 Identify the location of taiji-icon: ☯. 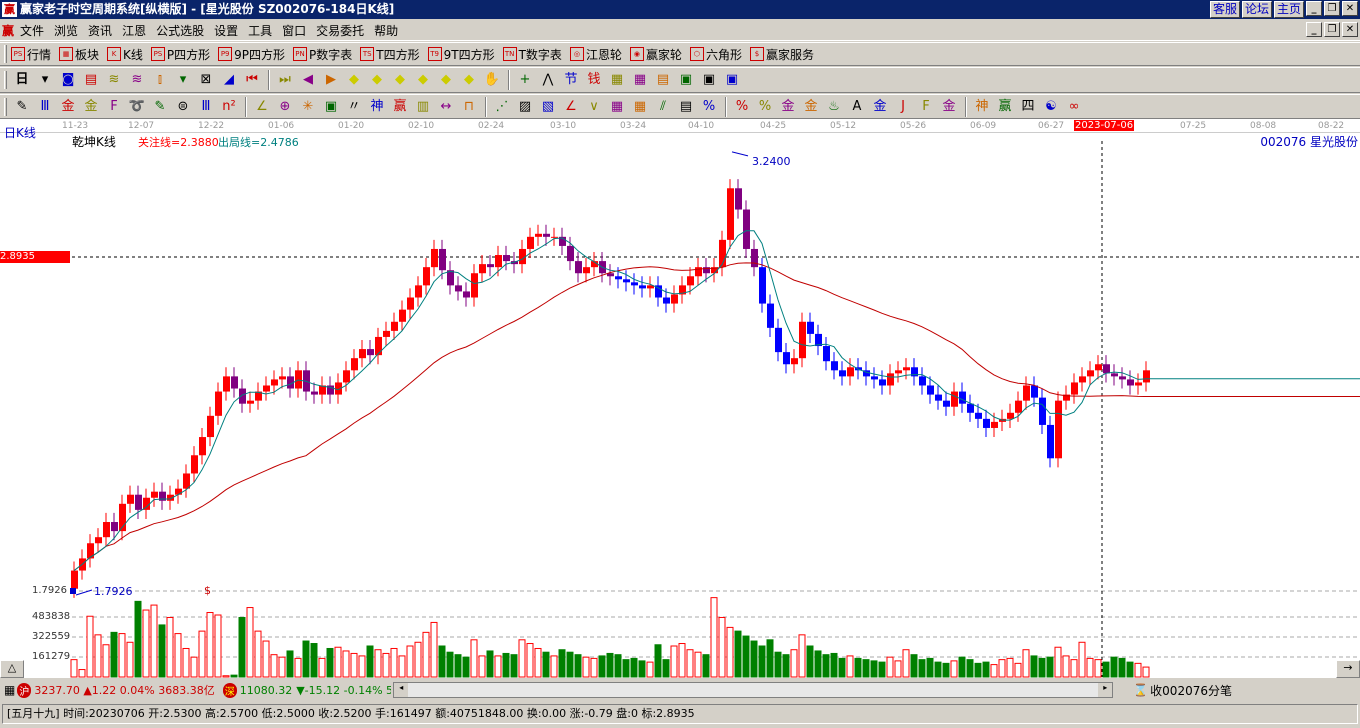
(1051, 107).